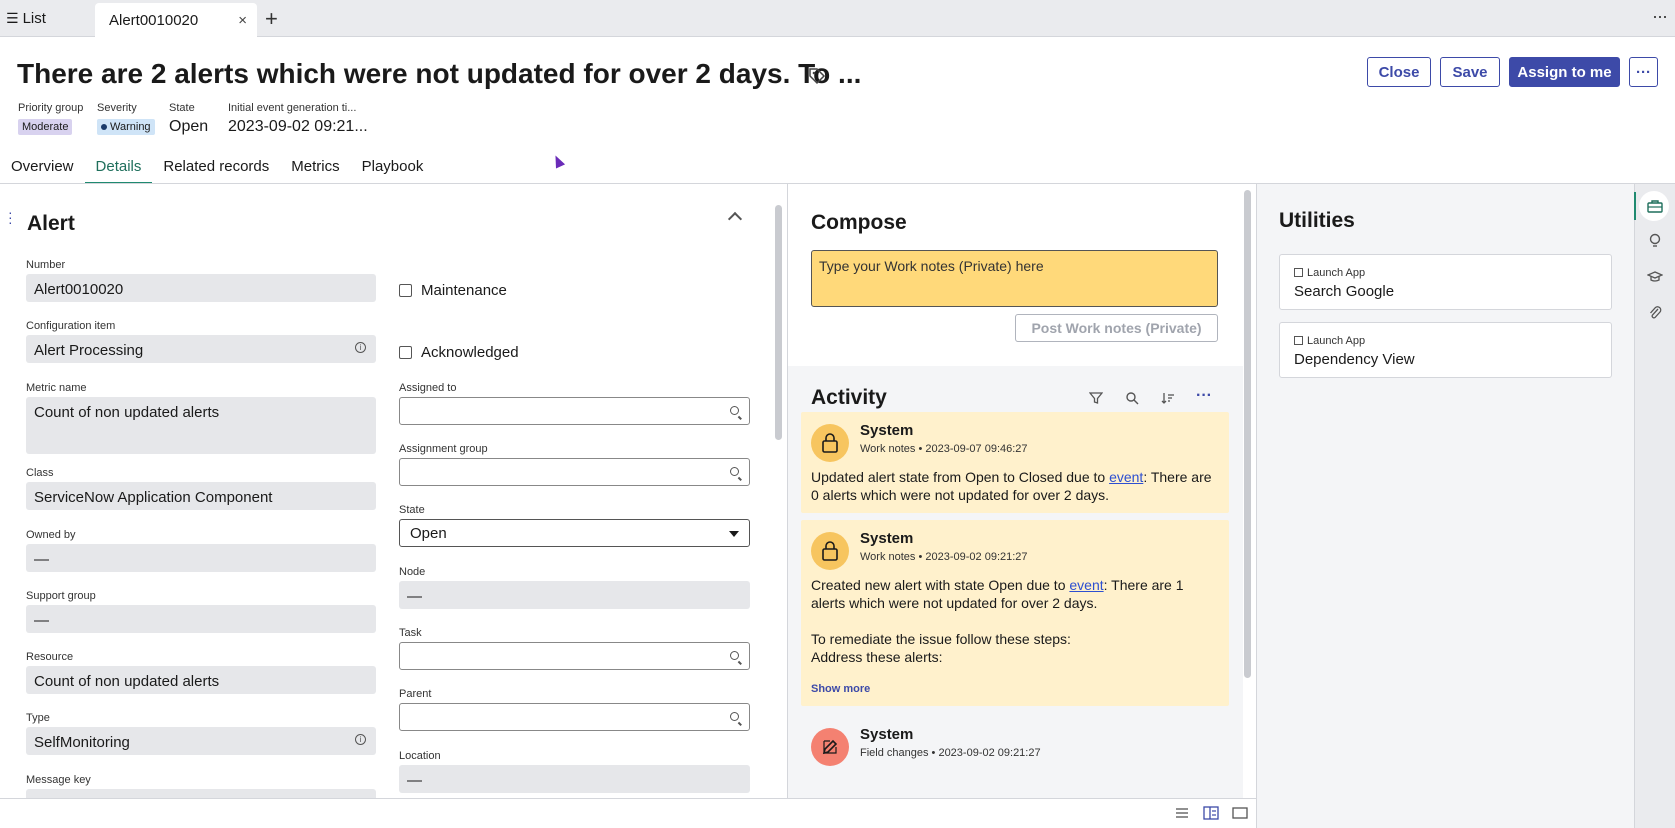  I want to click on launch-app-search-google: Launch App Search Google, so click(1445, 282).